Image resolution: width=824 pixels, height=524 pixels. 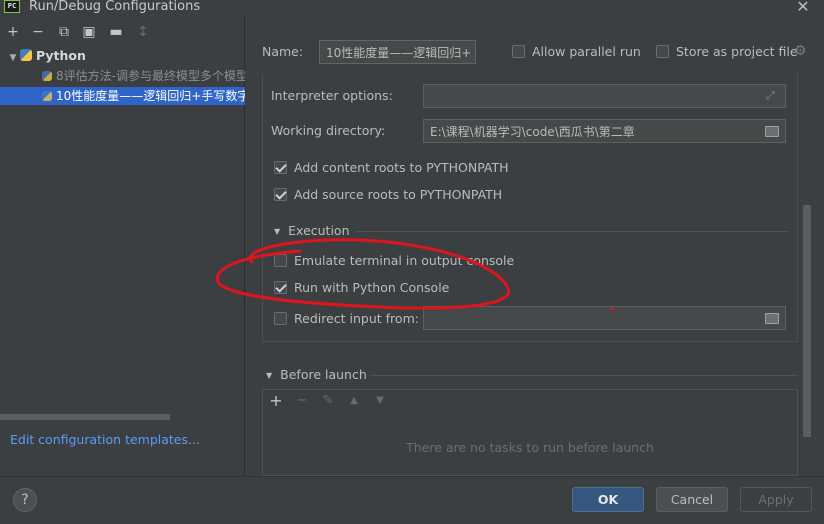 I want to click on before-launch-label: Before launch, so click(x=323, y=374).